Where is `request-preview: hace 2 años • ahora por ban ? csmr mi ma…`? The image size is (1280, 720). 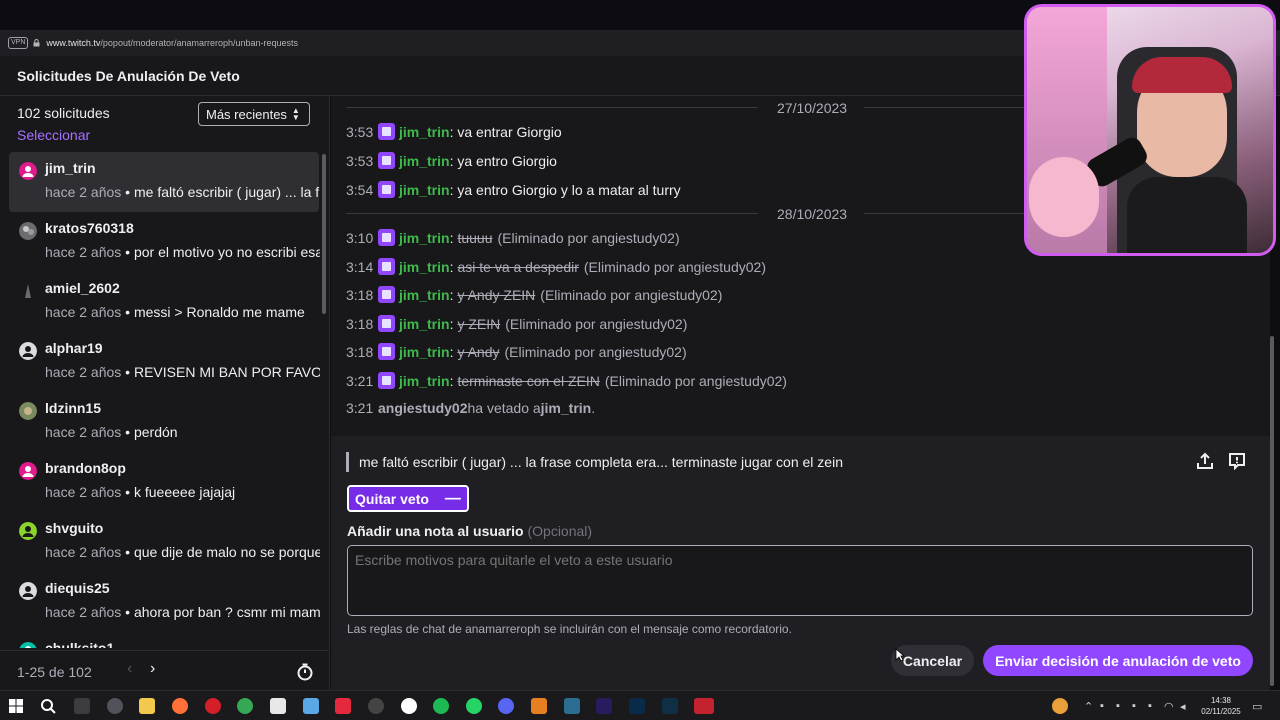
request-preview: hace 2 años • ahora por ban ? csmr mi ma… is located at coordinates (182, 612).